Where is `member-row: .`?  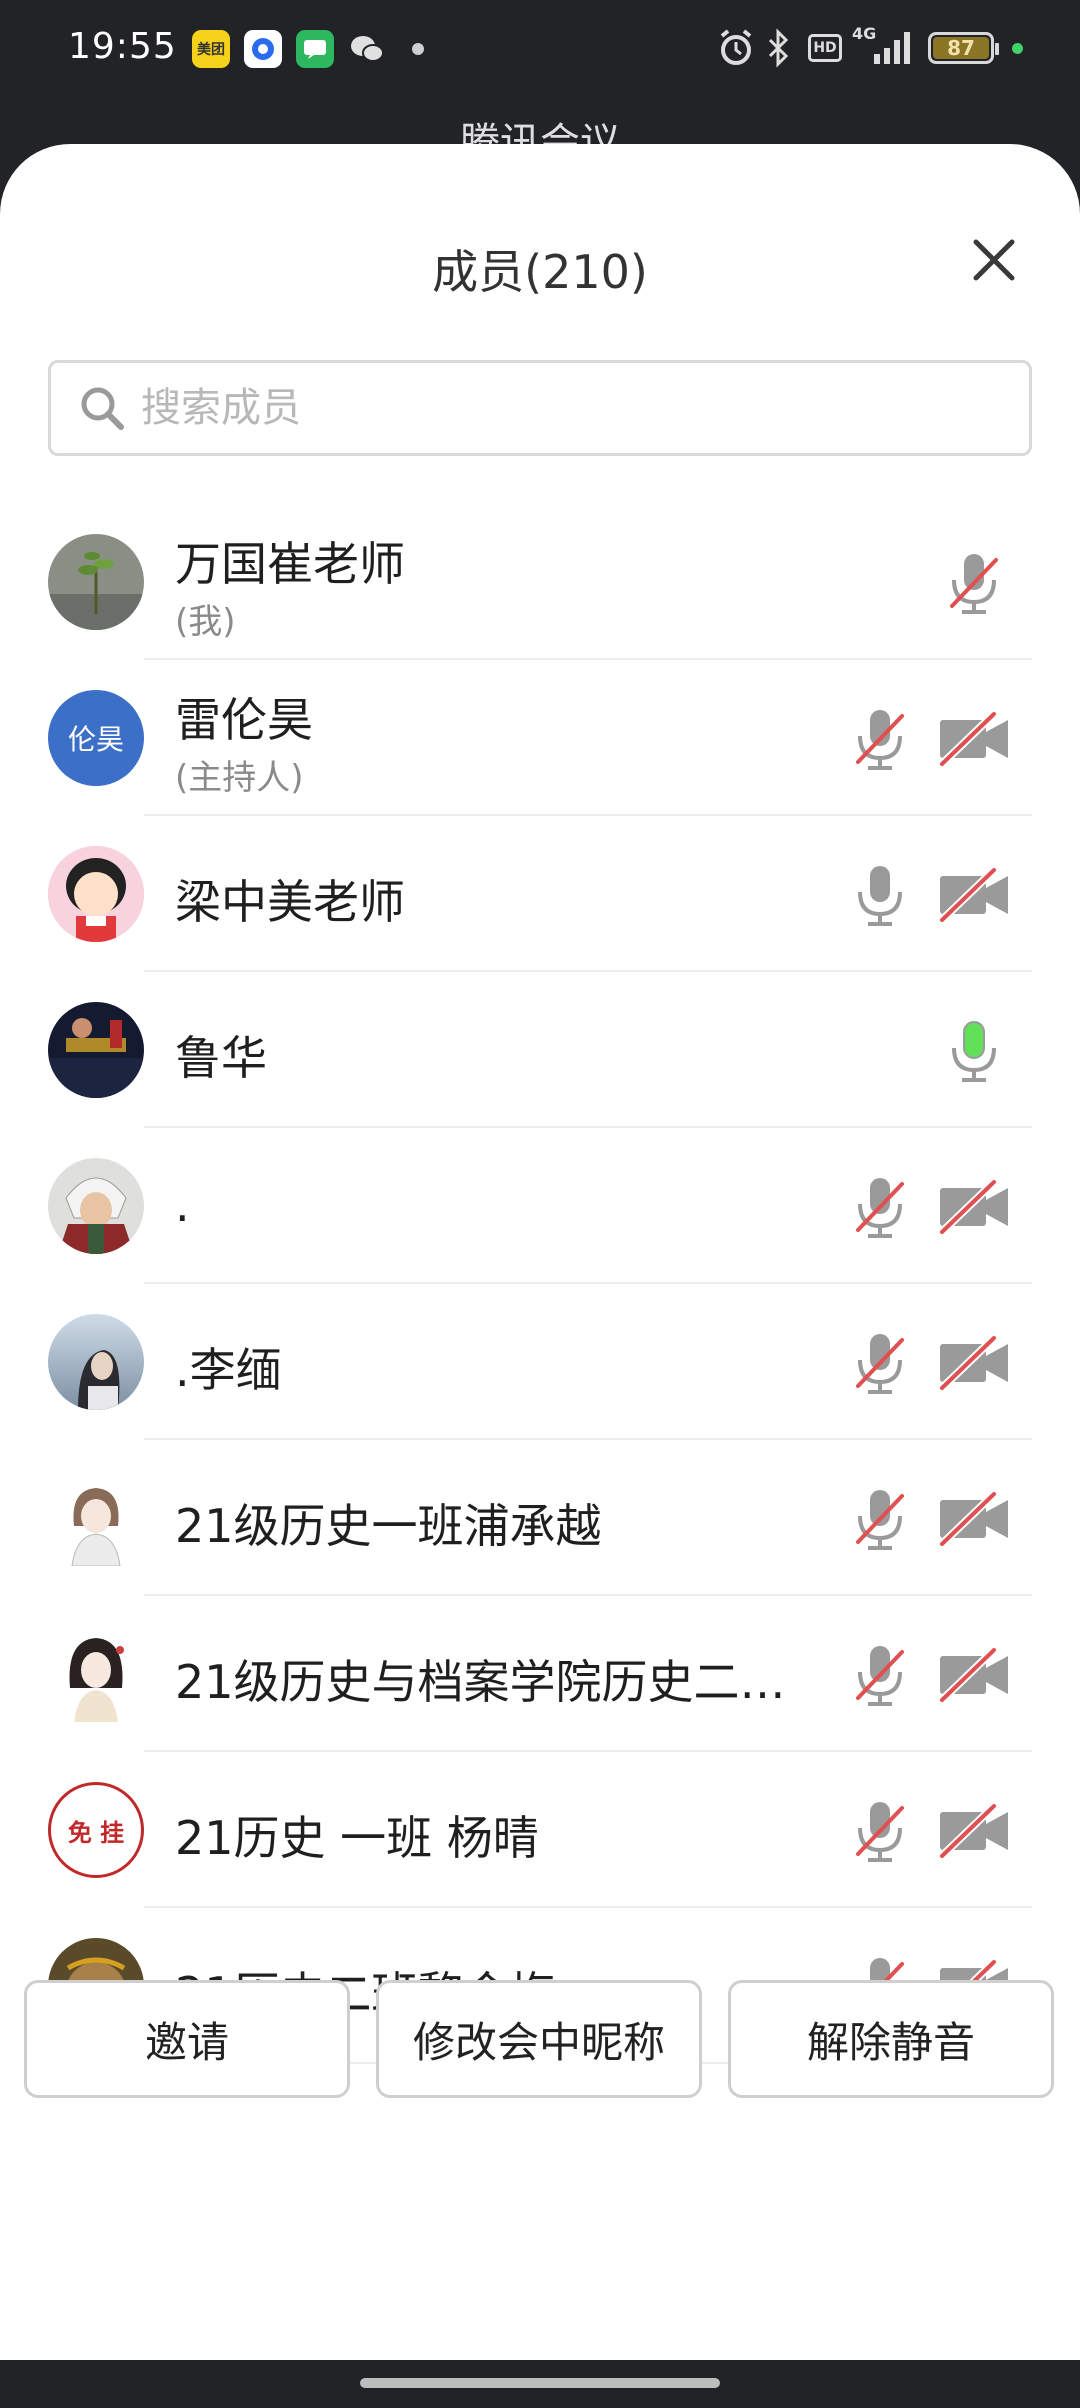 member-row: . is located at coordinates (540, 1206).